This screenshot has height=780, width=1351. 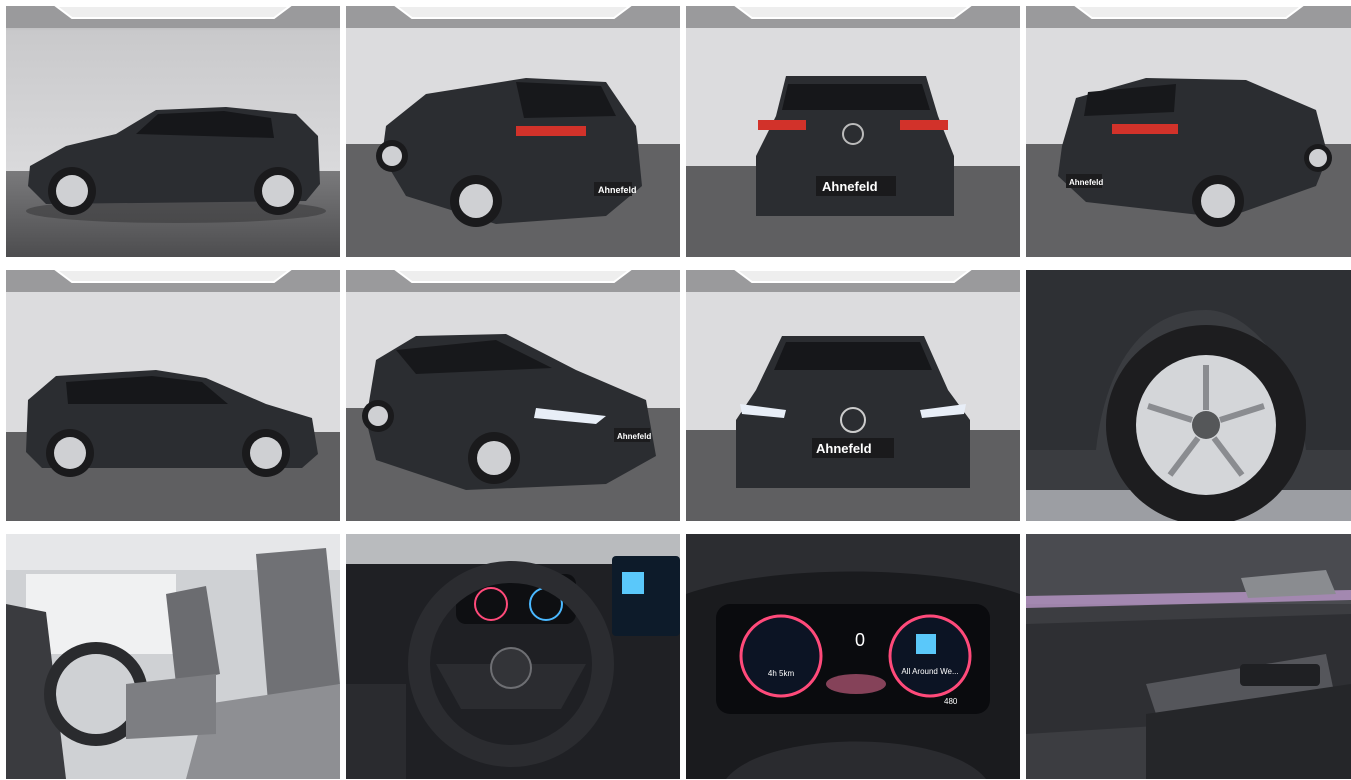 I want to click on car-rear-left-quarter-image: Ahnefeld, so click(x=513, y=131).